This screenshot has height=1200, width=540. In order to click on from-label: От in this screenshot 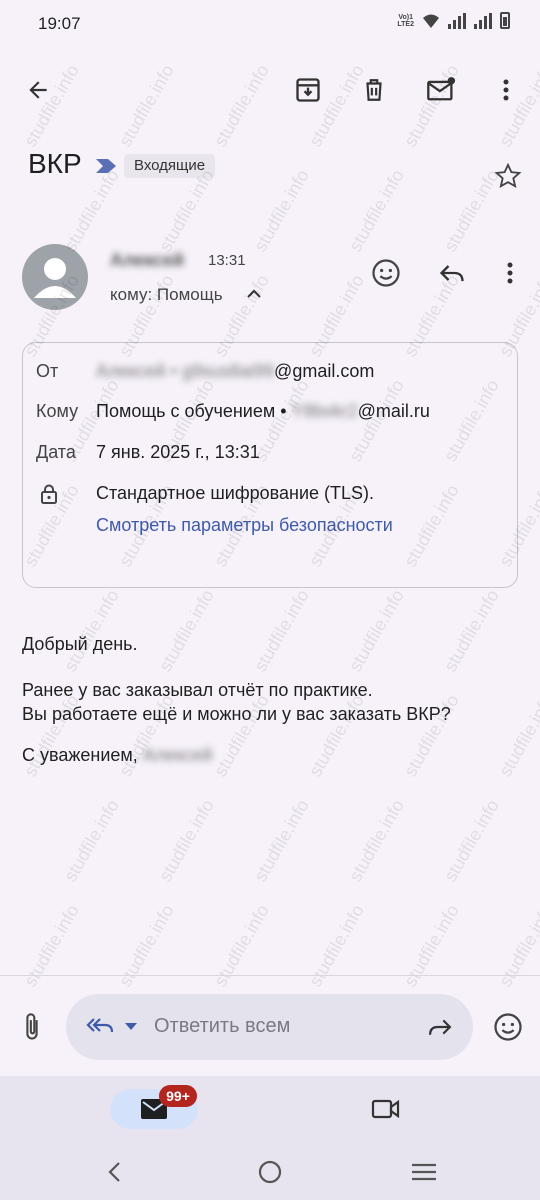, I will do `click(47, 371)`.